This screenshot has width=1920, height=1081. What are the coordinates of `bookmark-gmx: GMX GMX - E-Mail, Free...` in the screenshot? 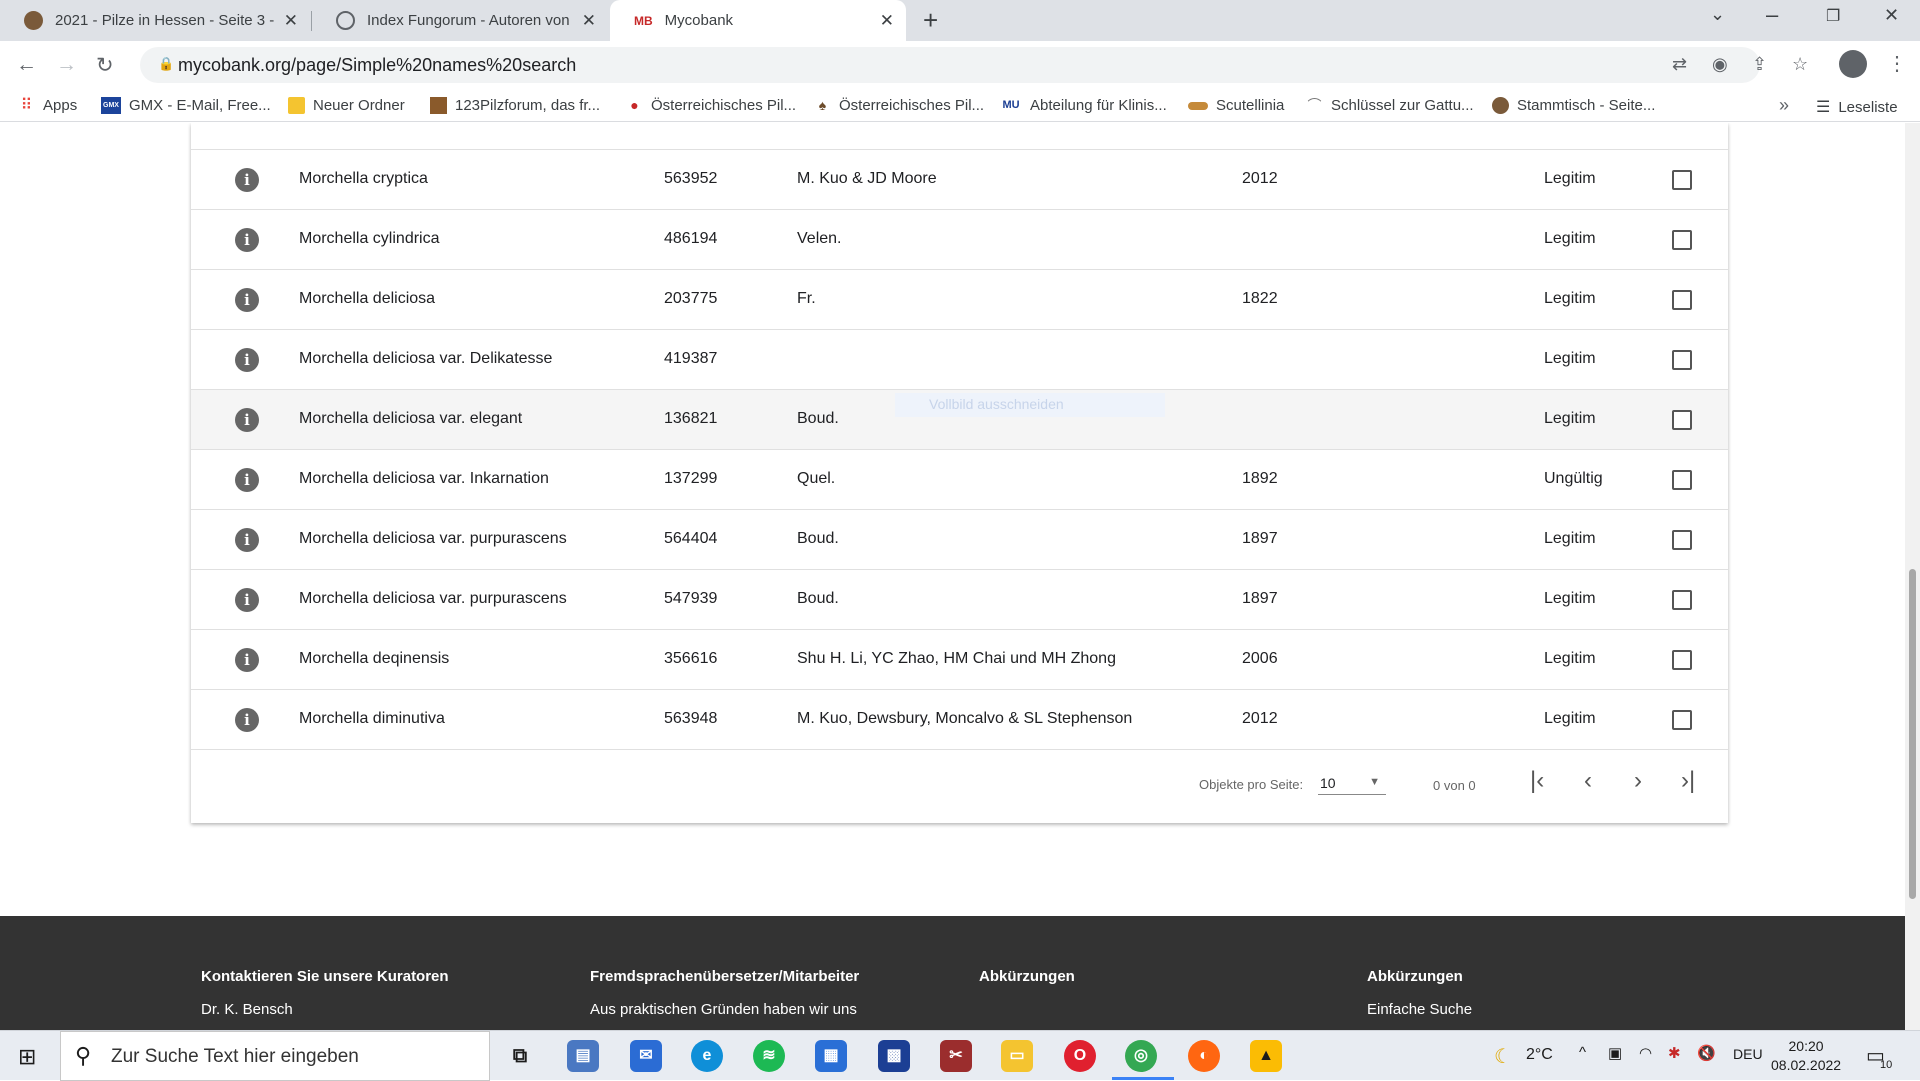 It's located at (186, 105).